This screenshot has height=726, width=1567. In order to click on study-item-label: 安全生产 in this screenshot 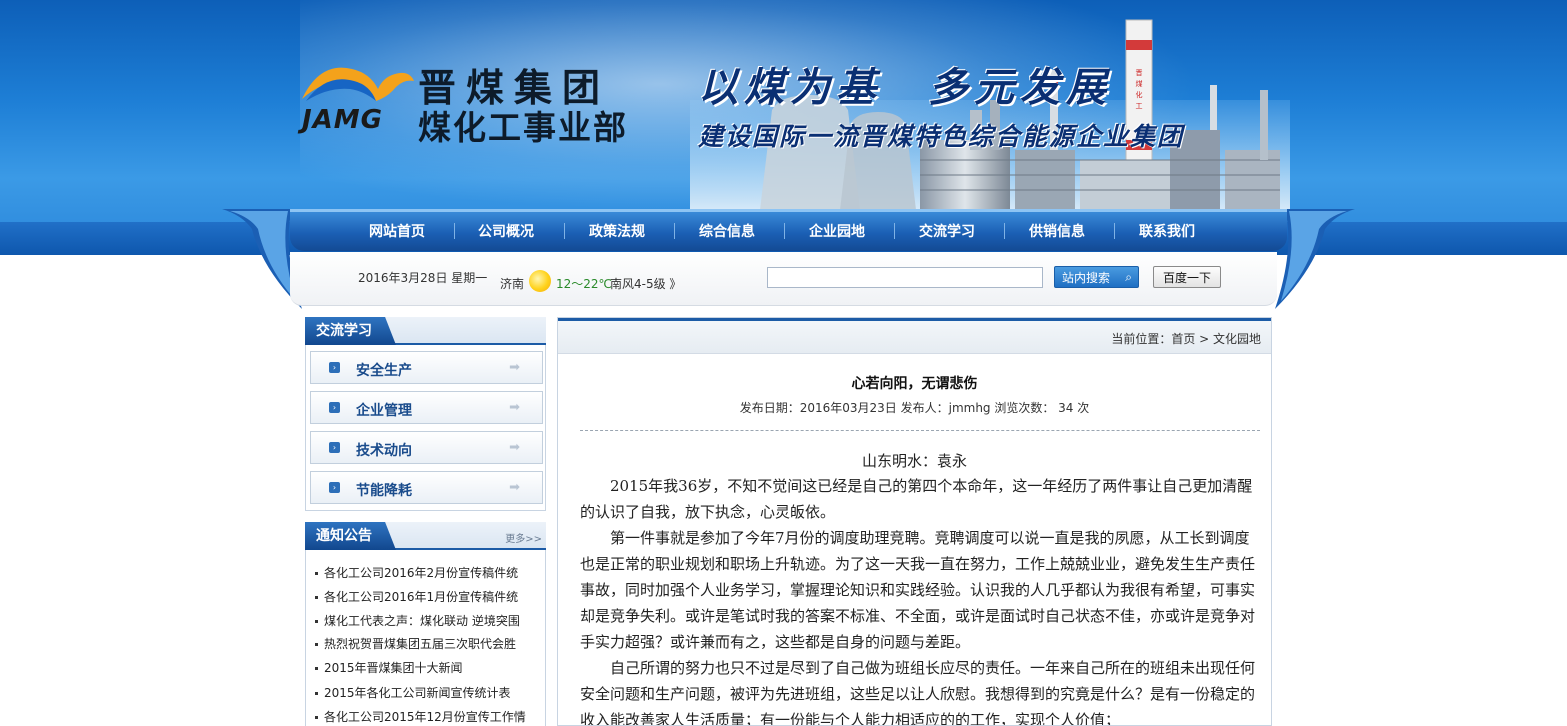, I will do `click(384, 371)`.